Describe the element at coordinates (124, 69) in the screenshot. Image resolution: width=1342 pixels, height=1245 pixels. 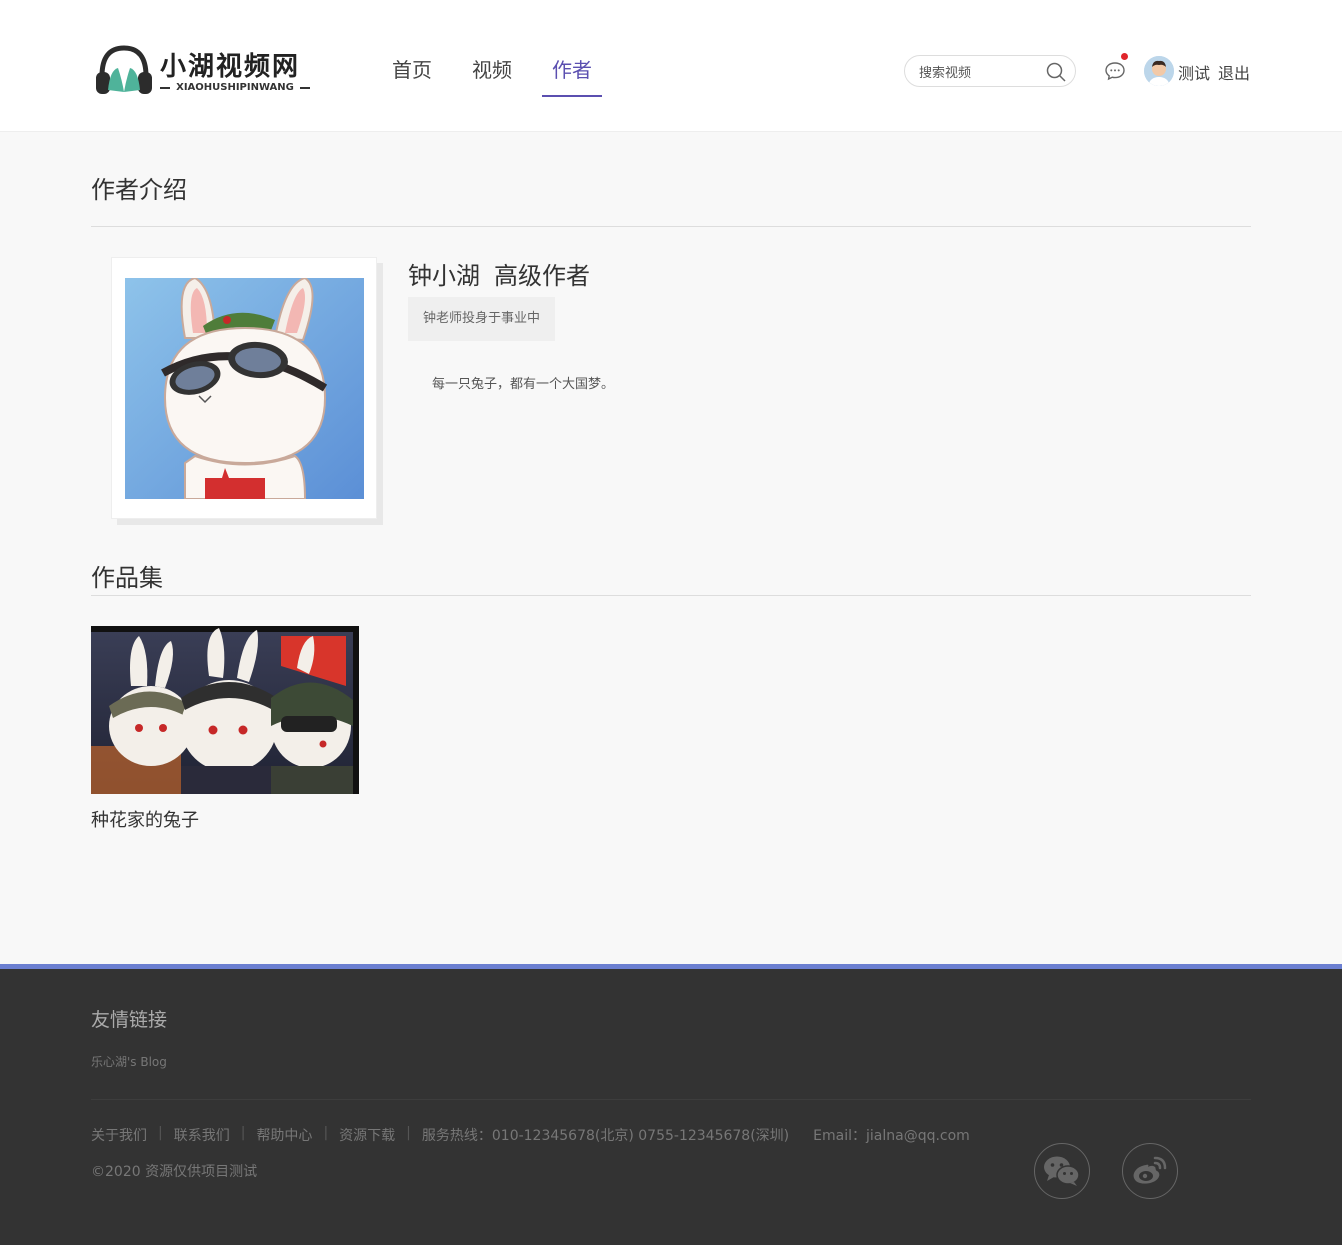
I see `headphones-logo-icon` at that location.